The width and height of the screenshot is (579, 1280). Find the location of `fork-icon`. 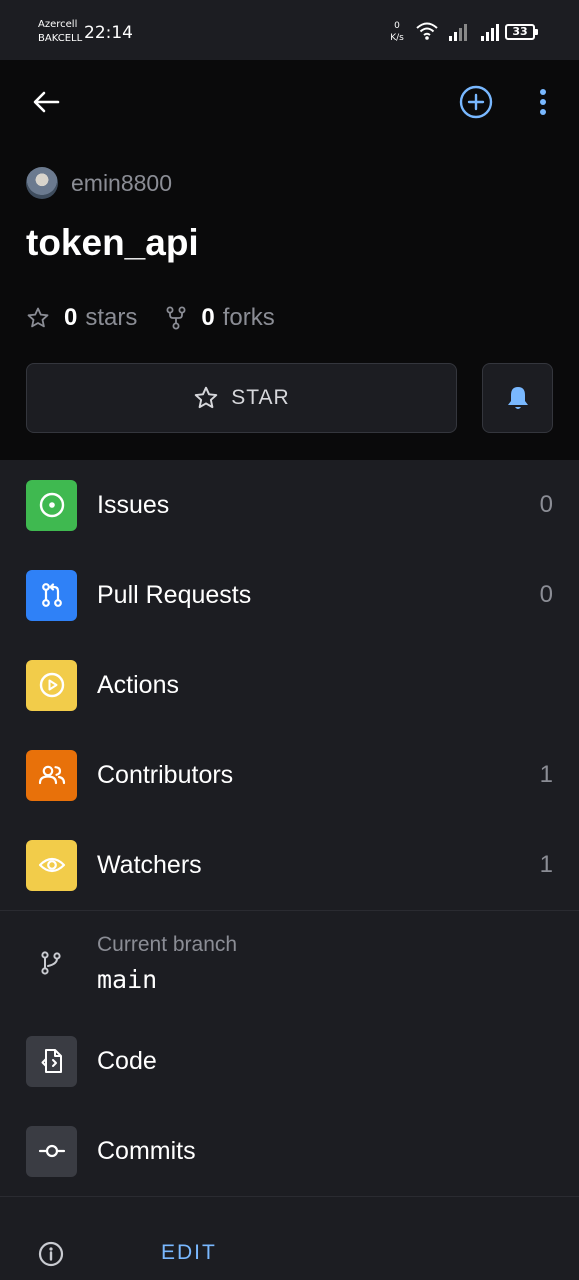

fork-icon is located at coordinates (176, 318).